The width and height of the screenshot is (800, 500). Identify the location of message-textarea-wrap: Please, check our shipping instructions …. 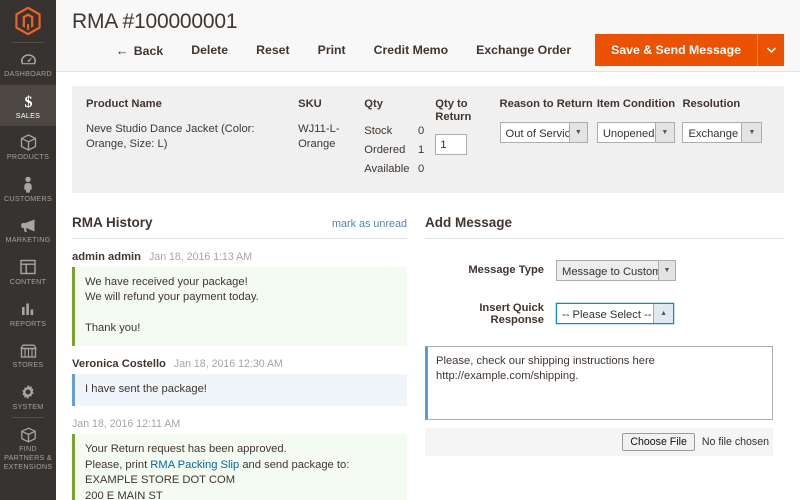
(604, 400).